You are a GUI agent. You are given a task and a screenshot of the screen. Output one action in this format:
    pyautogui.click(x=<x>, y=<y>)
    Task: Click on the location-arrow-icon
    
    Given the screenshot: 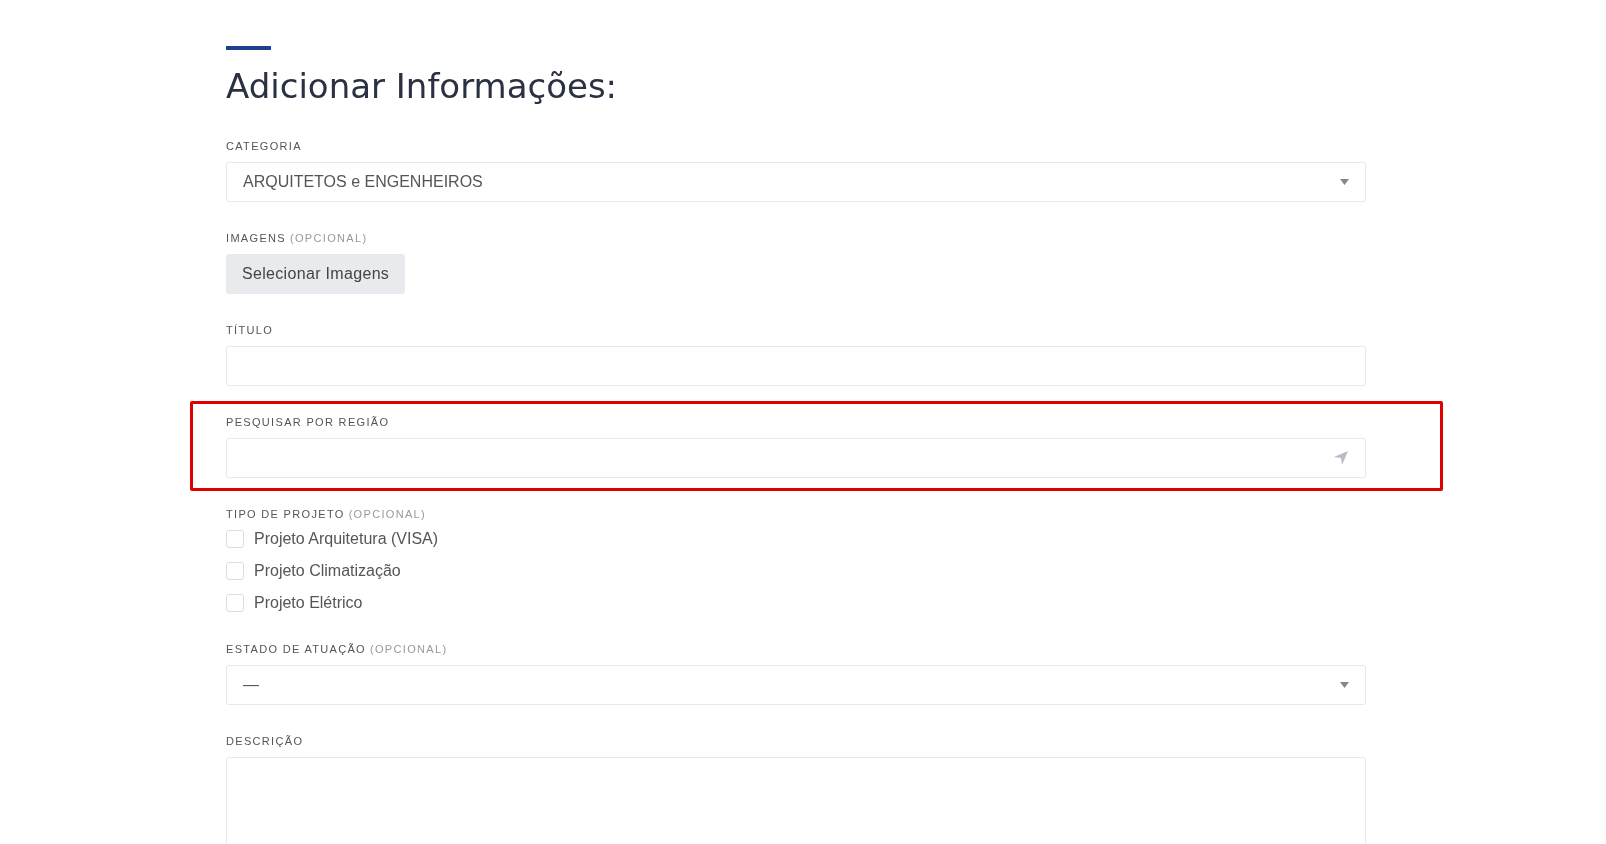 What is the action you would take?
    pyautogui.click(x=1341, y=458)
    